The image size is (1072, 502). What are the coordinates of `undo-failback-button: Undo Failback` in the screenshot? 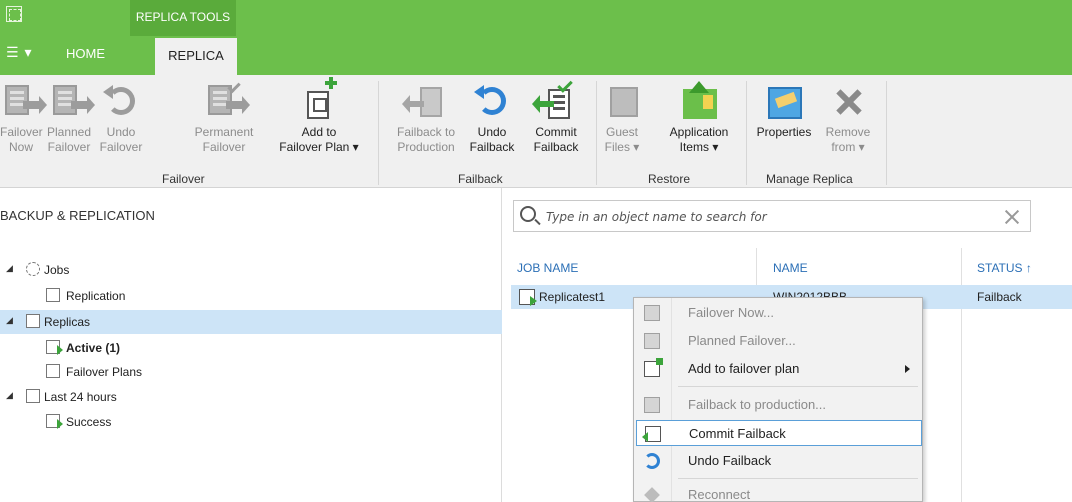 It's located at (492, 118).